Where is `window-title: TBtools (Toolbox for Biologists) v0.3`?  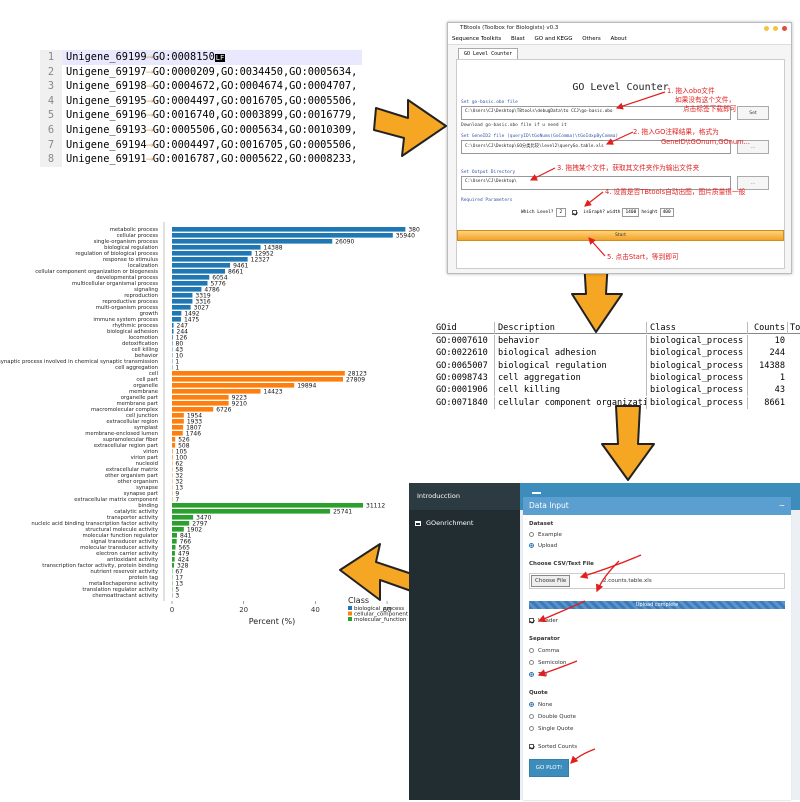
window-title: TBtools (Toolbox for Biologists) v0.3 is located at coordinates (509, 28).